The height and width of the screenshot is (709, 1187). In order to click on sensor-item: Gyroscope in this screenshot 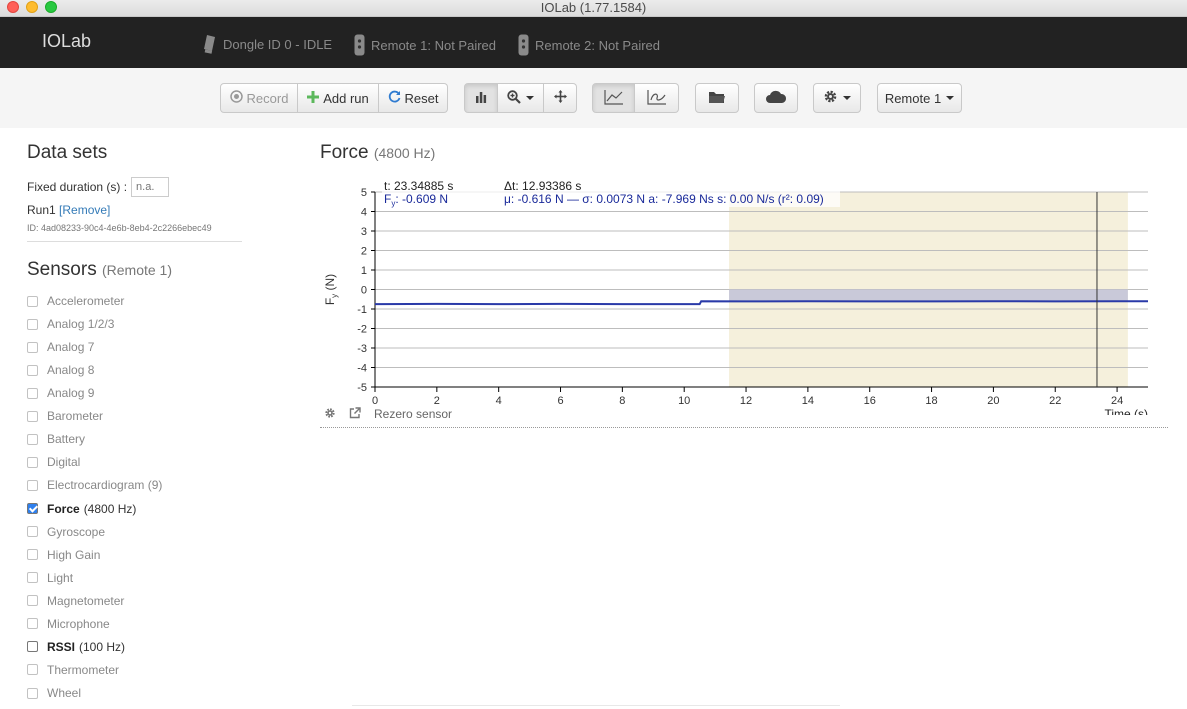, I will do `click(66, 532)`.